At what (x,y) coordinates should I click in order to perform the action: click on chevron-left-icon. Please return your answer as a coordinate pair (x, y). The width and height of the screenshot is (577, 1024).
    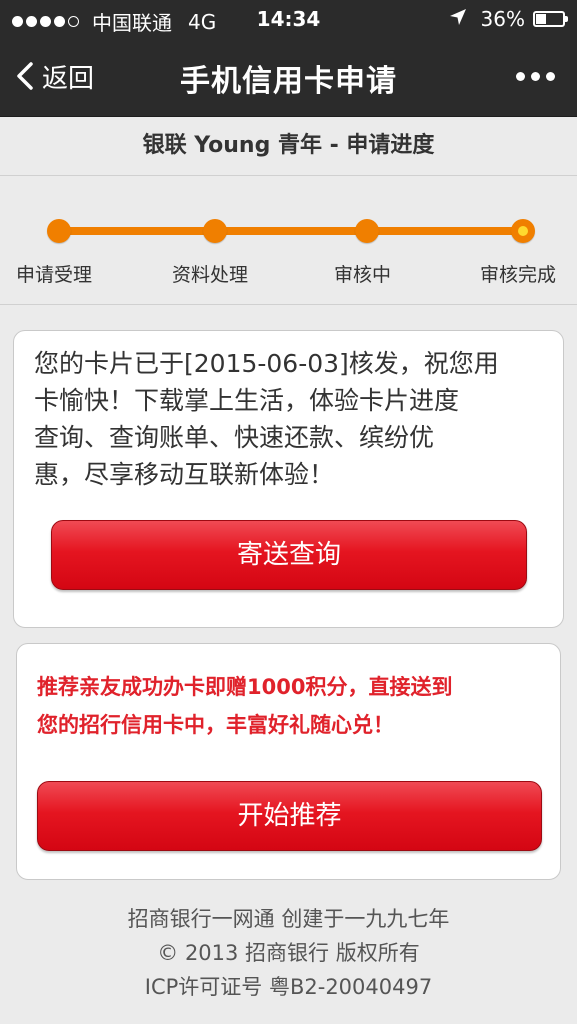
    Looking at the image, I should click on (25, 76).